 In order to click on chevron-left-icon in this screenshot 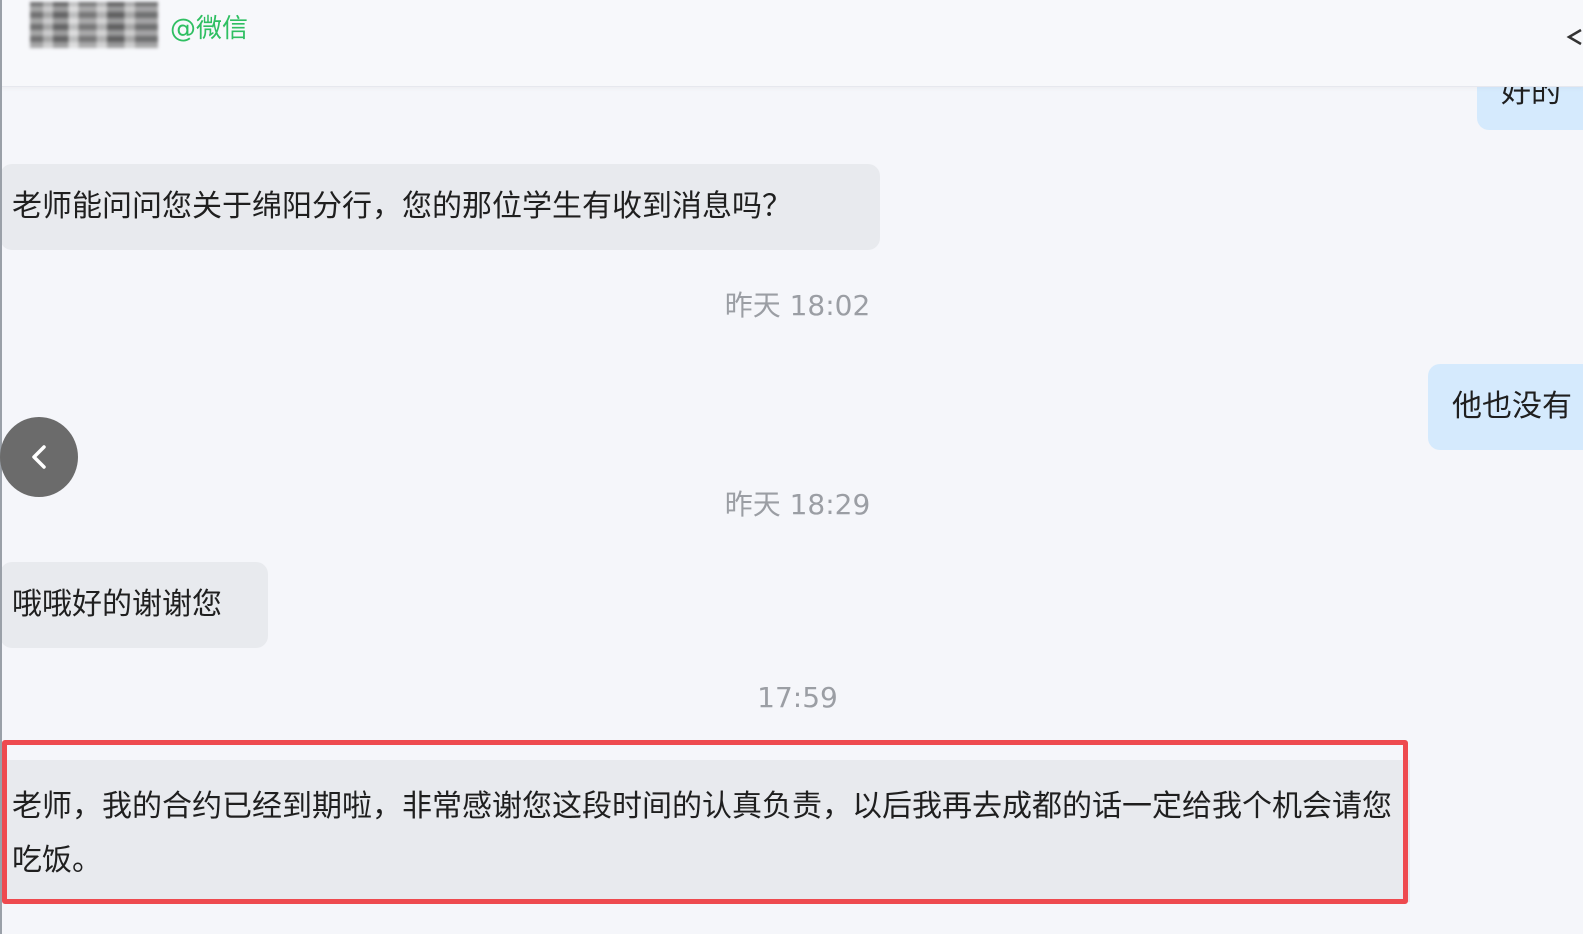, I will do `click(39, 457)`.